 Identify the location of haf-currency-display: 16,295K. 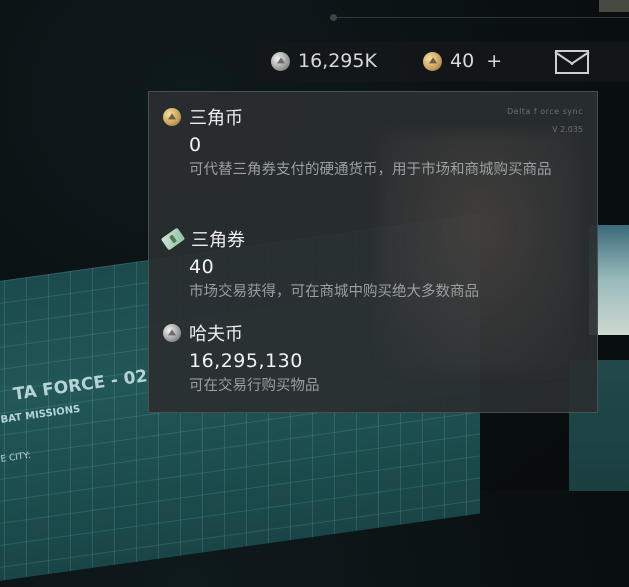
(324, 61).